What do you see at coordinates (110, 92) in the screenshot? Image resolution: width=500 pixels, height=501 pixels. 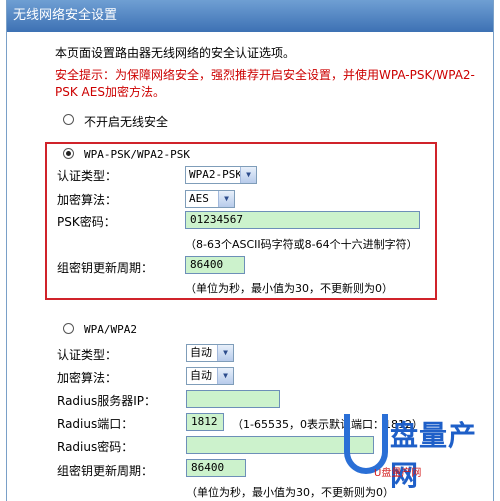 I see `security-warning-line2: PSK AES加密方法。` at bounding box center [110, 92].